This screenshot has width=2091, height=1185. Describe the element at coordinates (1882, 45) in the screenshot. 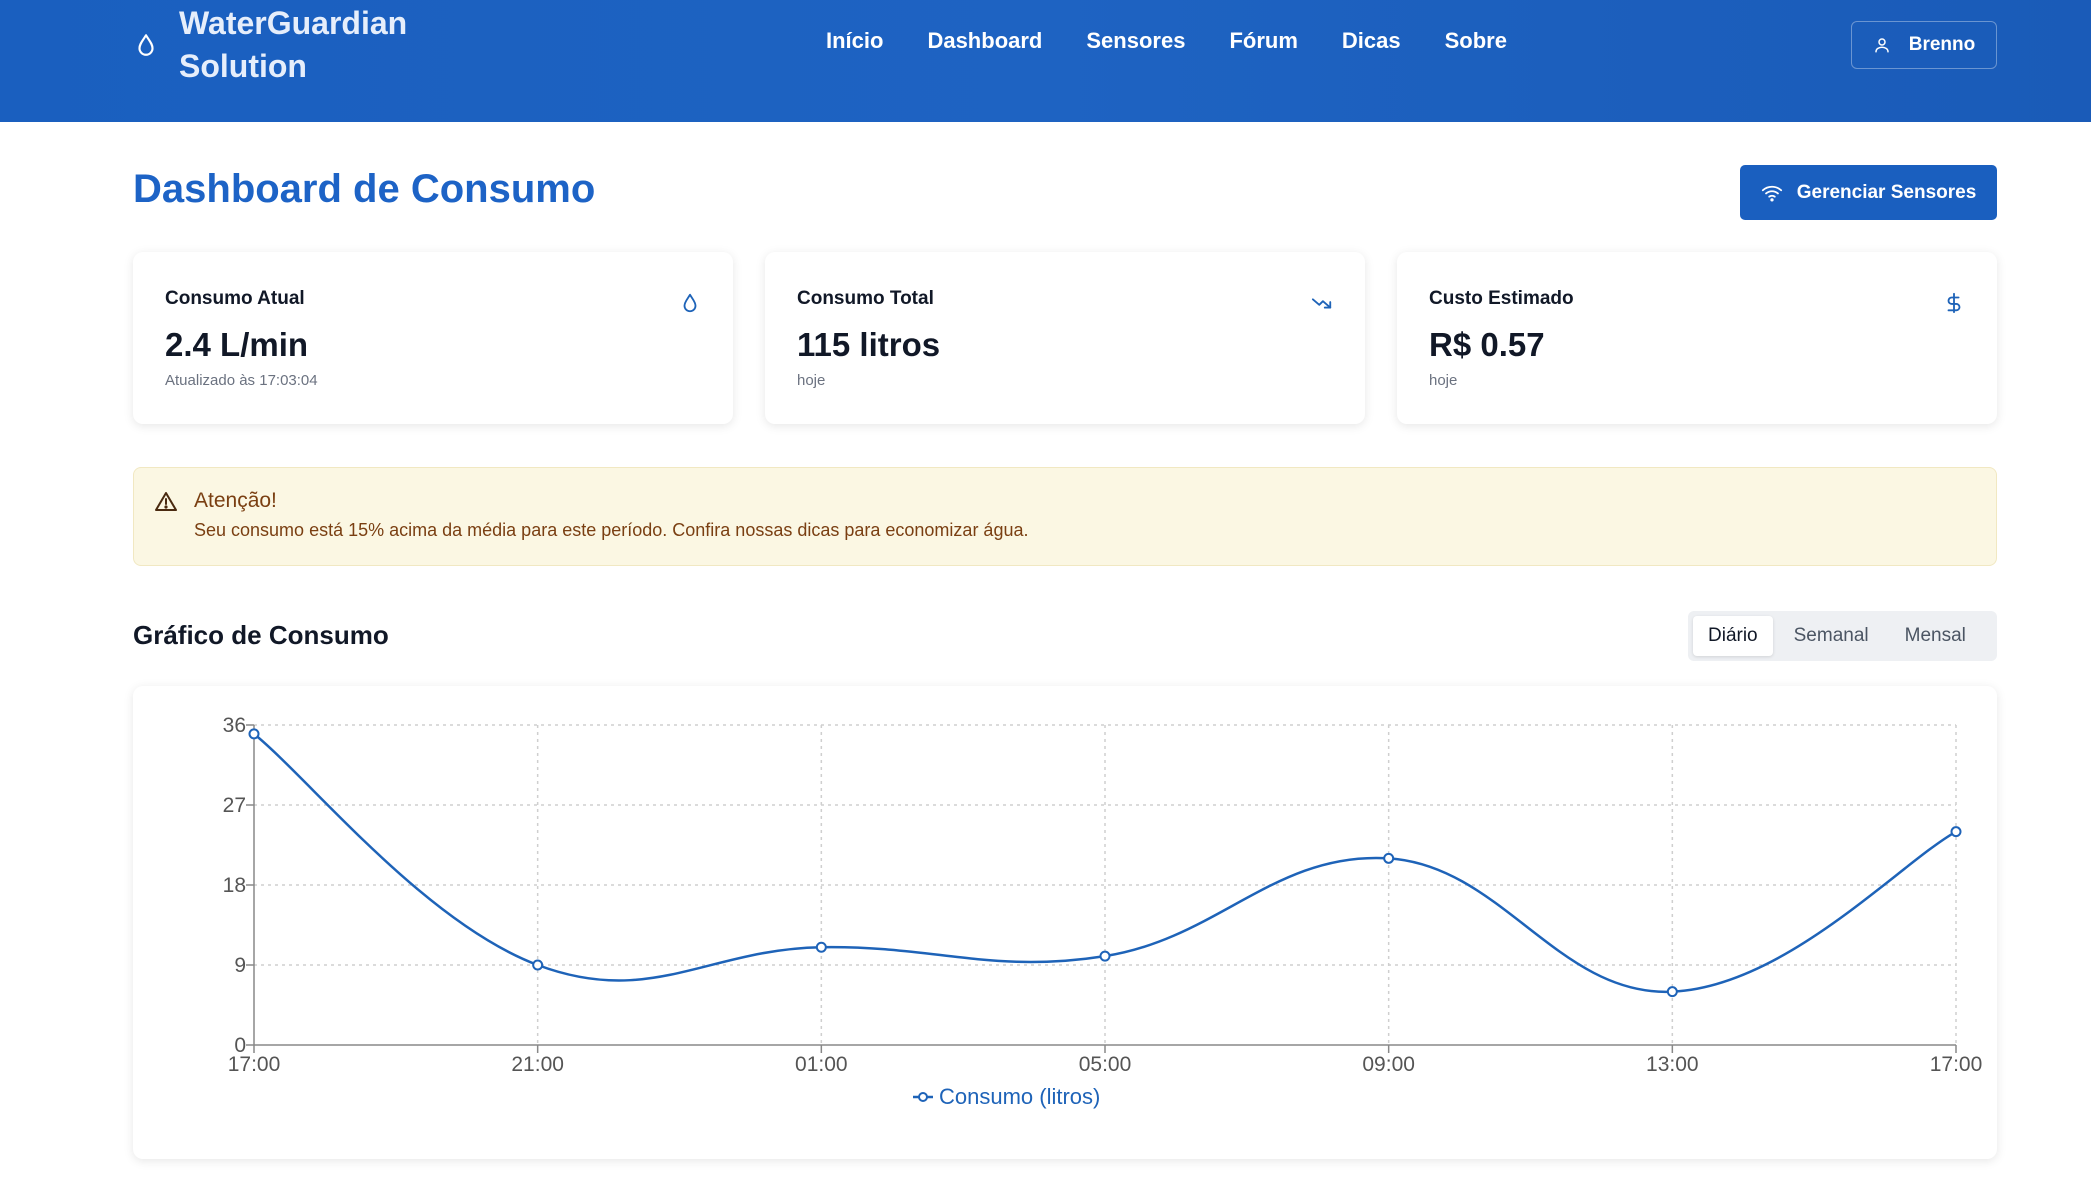

I see `user-icon` at that location.